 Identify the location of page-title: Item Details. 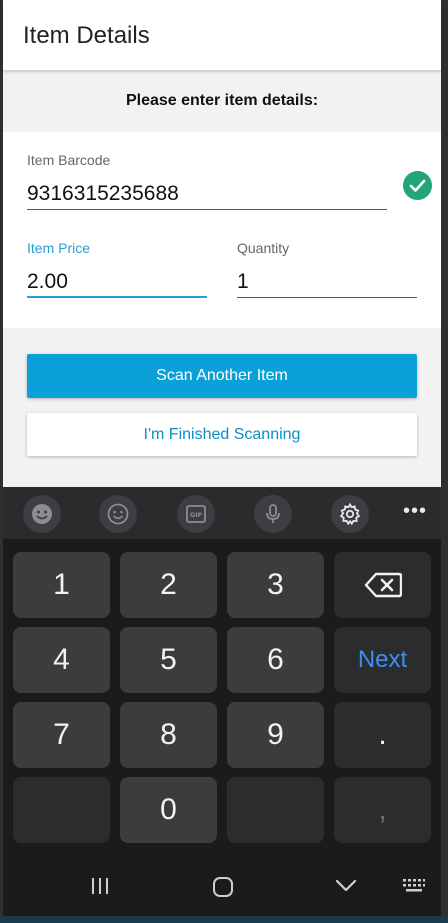
(86, 35).